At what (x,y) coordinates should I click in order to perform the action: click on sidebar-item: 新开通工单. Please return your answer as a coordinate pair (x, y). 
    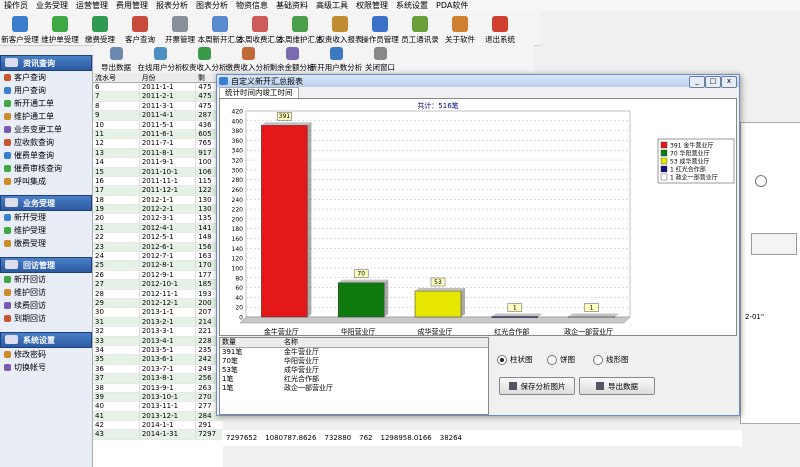
    Looking at the image, I should click on (46, 103).